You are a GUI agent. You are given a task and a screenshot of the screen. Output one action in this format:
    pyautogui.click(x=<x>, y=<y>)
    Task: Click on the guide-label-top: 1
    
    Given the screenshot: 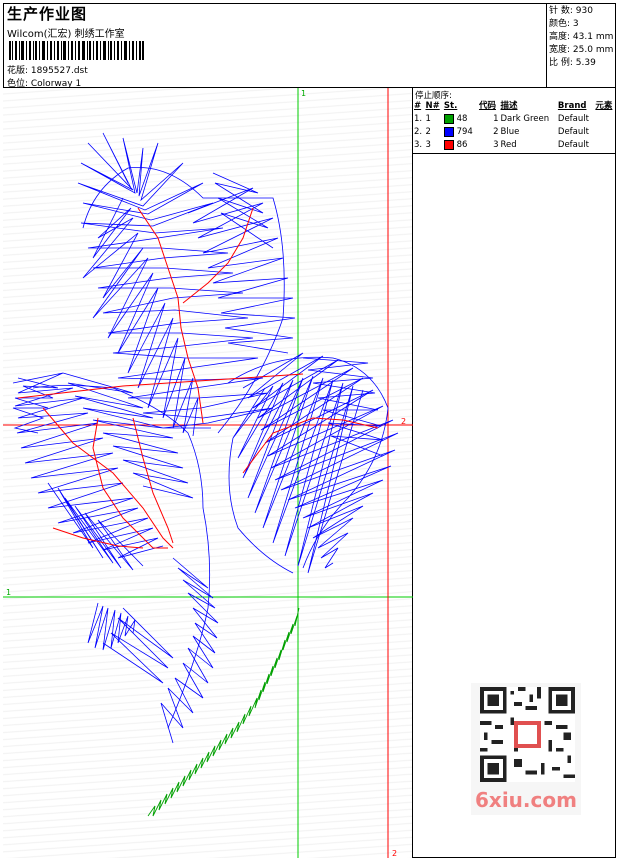 What is the action you would take?
    pyautogui.click(x=303, y=93)
    